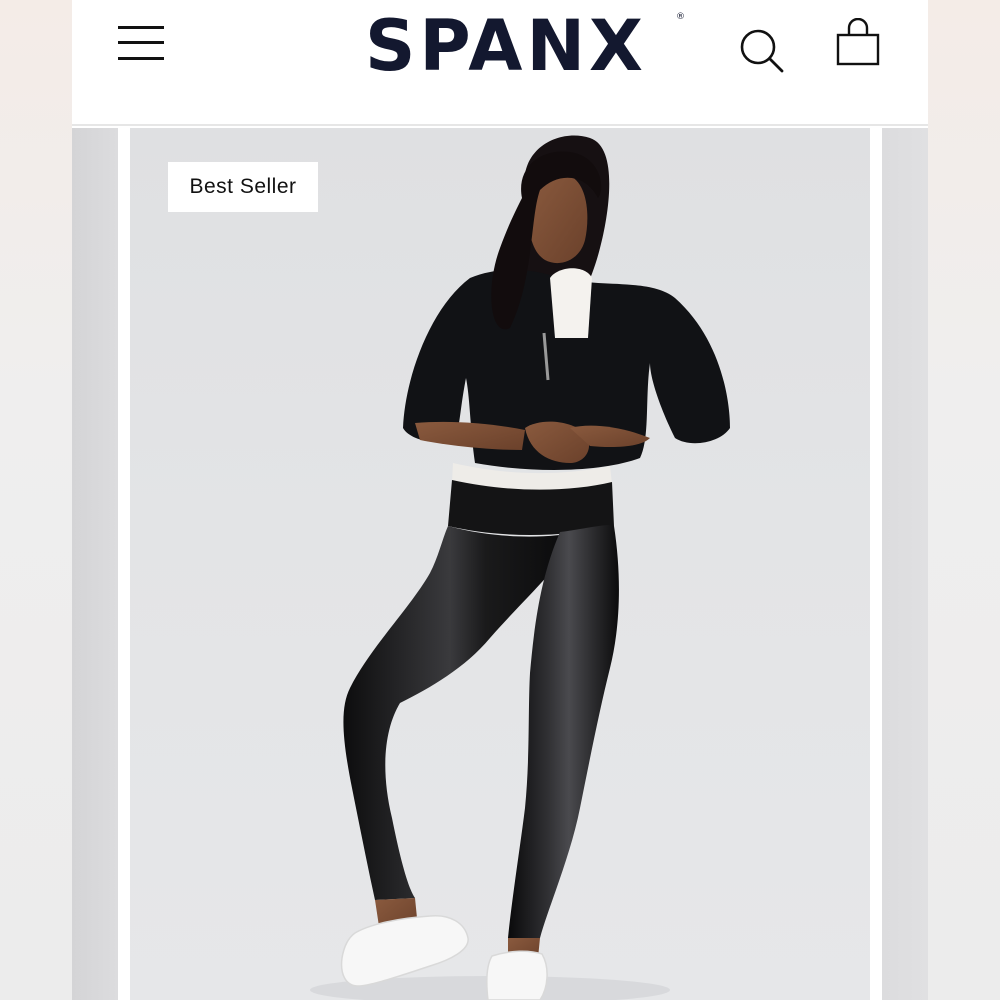 The width and height of the screenshot is (1000, 1000). Describe the element at coordinates (243, 187) in the screenshot. I see `best-seller-badge: Best Seller` at that location.